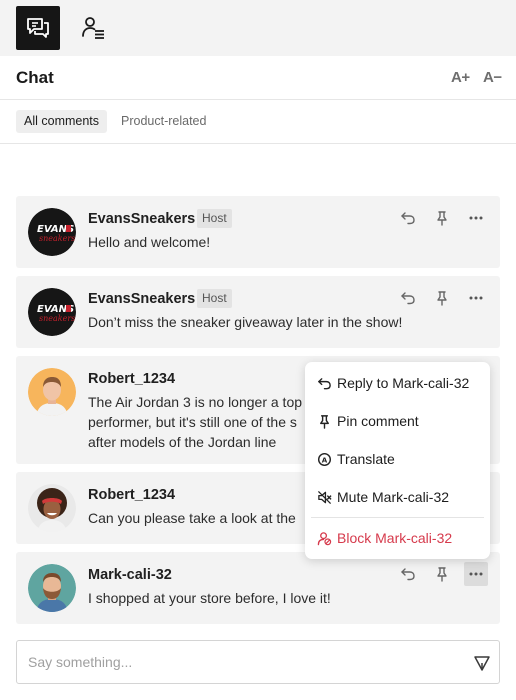  I want to click on menu-item-block: Block Mark-cali-32, so click(397, 538).